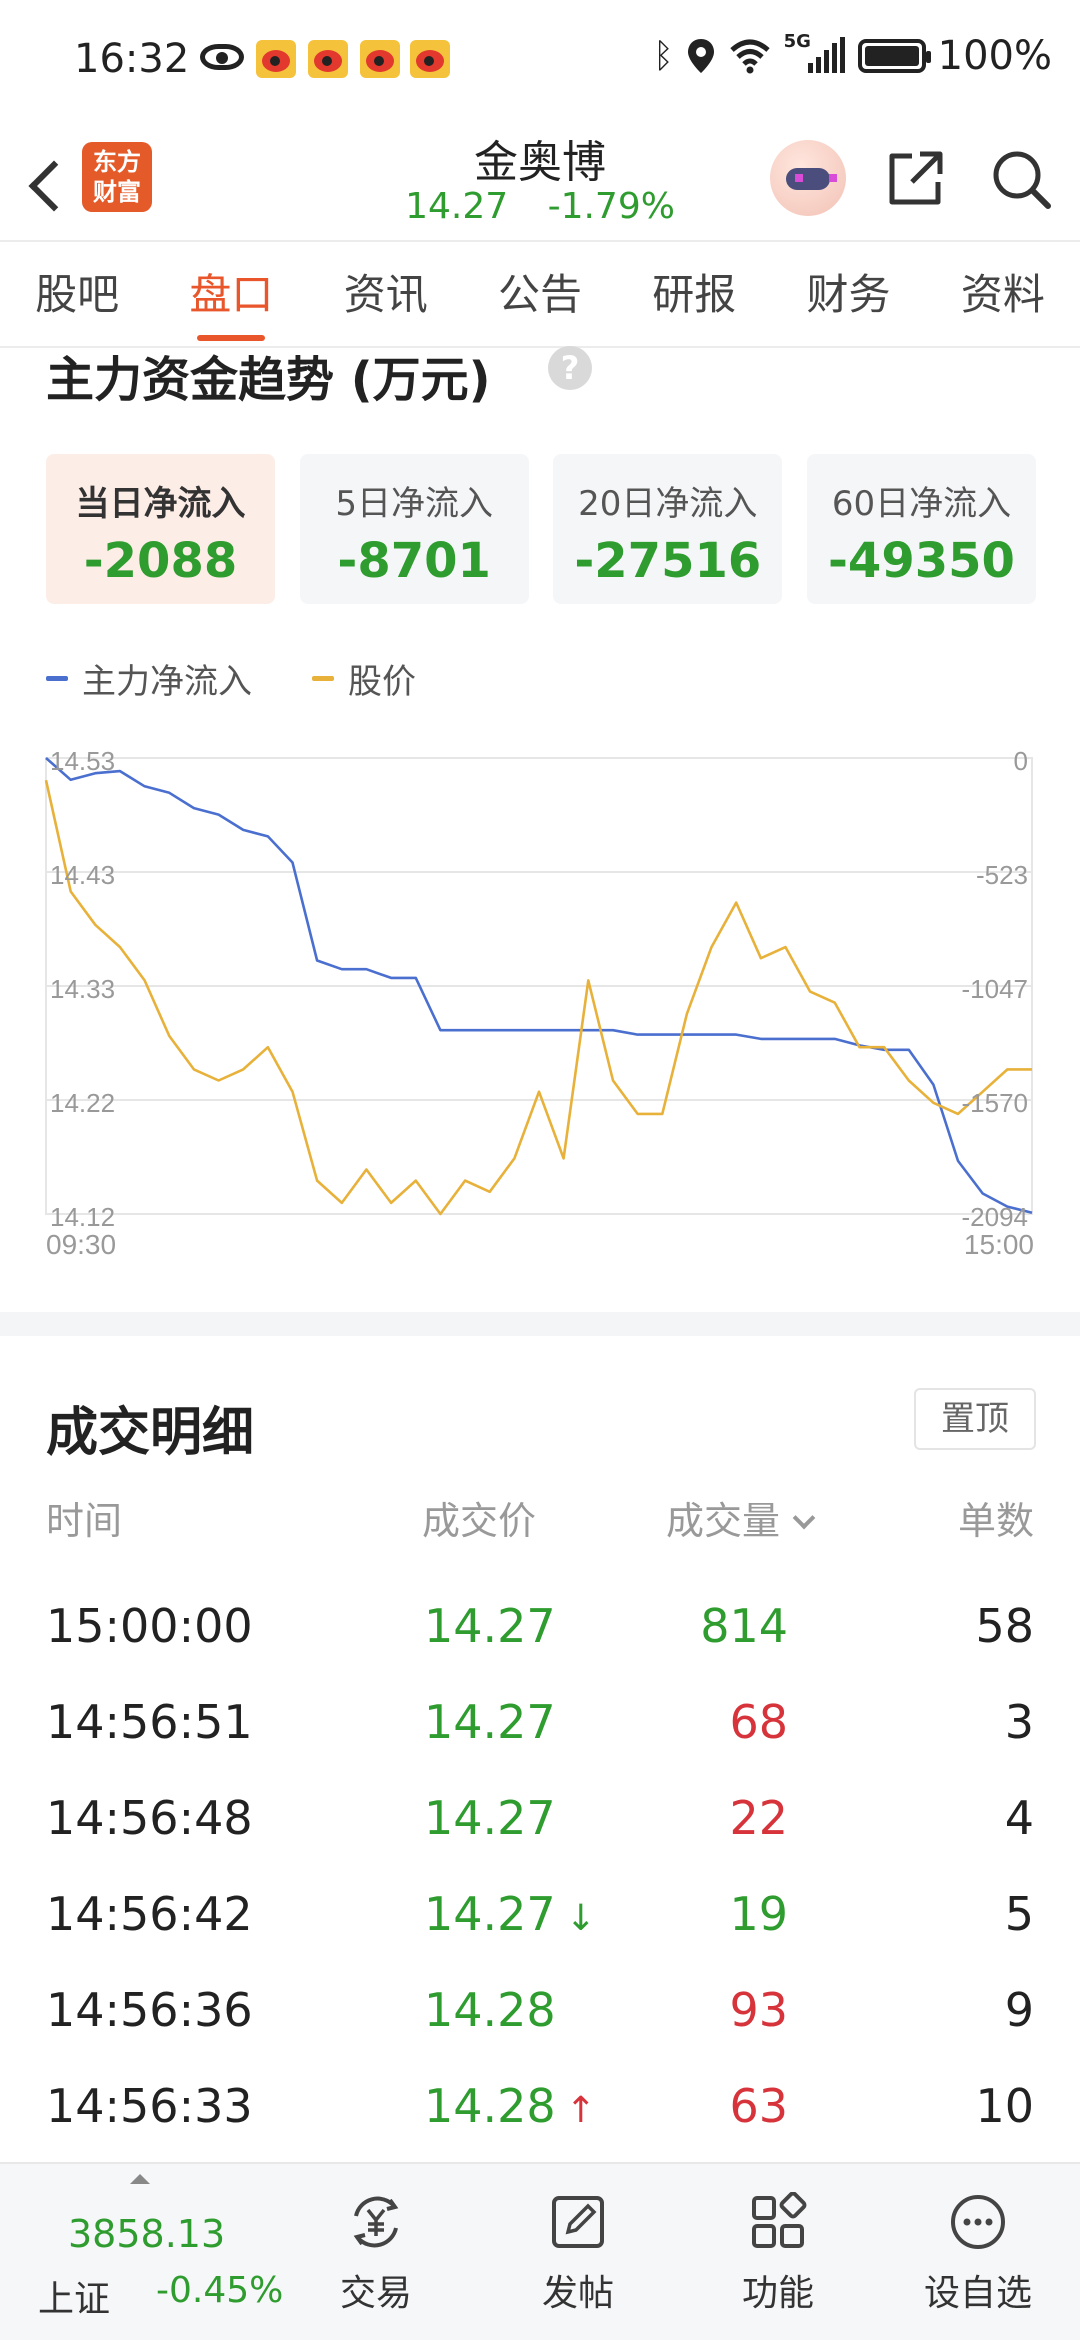 This screenshot has height=2340, width=1080. I want to click on trade-count: 3, so click(1019, 1722).